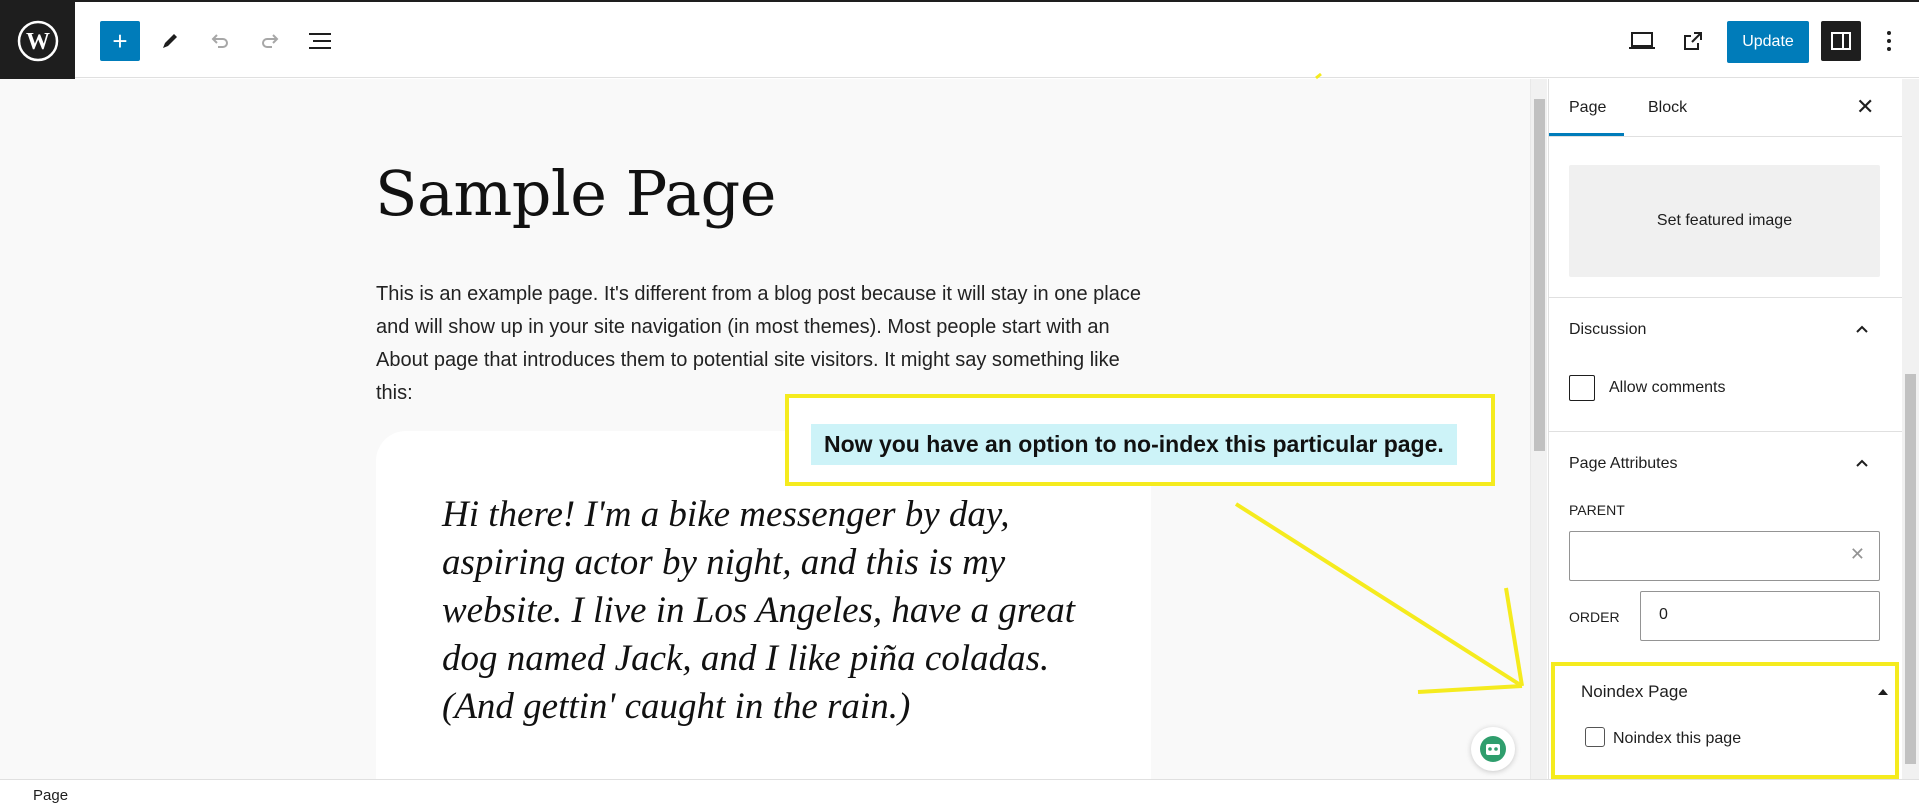 This screenshot has width=1919, height=810. I want to click on tools-button, so click(170, 41).